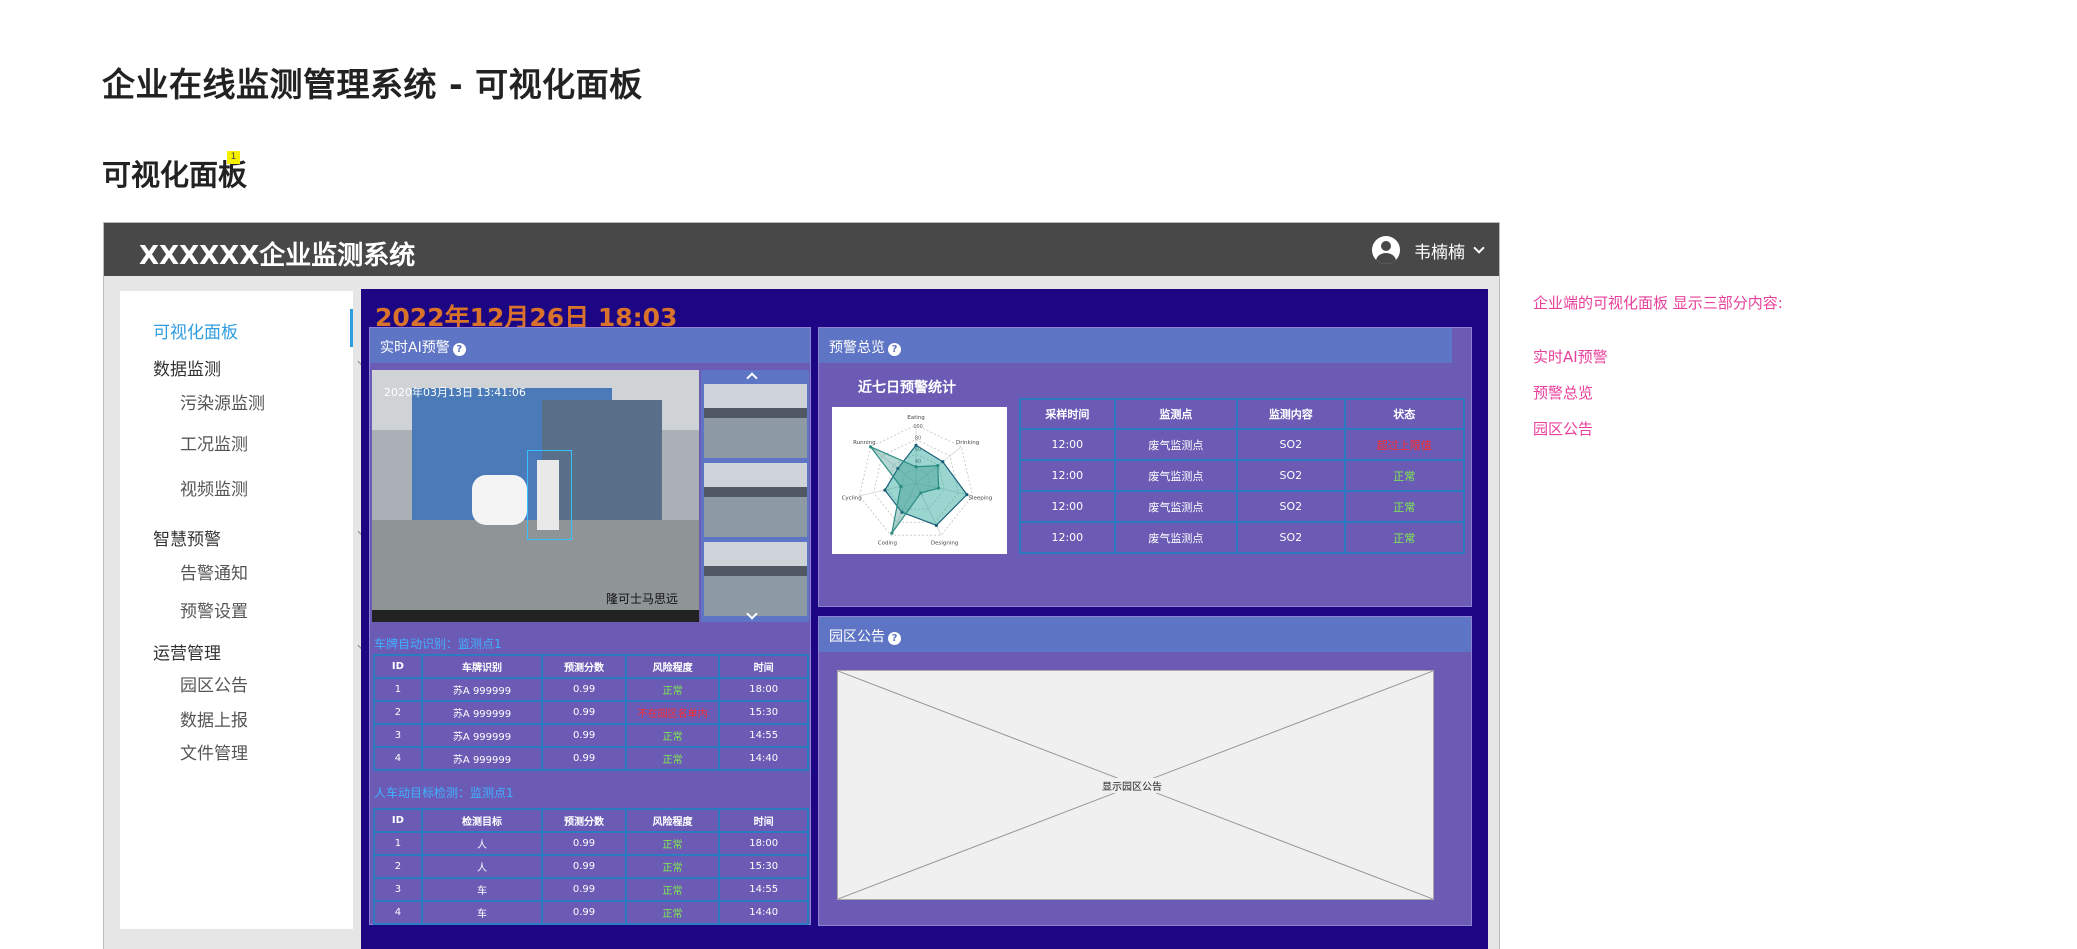 This screenshot has height=949, width=2077. What do you see at coordinates (763, 820) in the screenshot?
I see `column-header: 时间` at bounding box center [763, 820].